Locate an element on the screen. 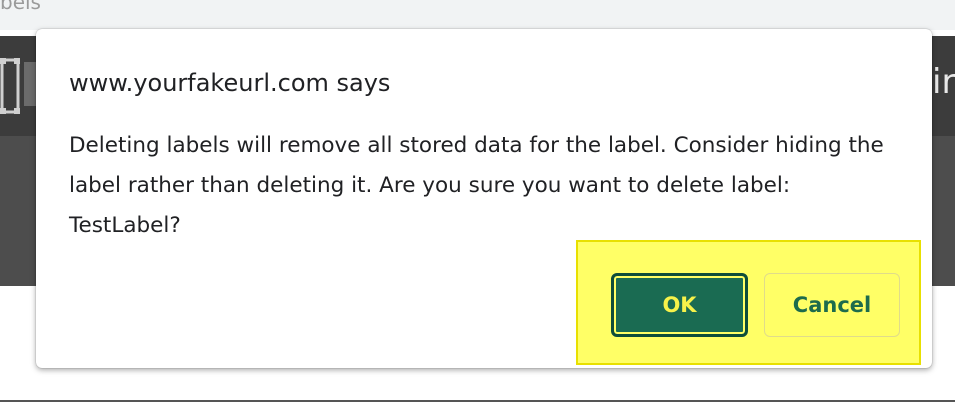  app-logo-icon is located at coordinates (10, 86).